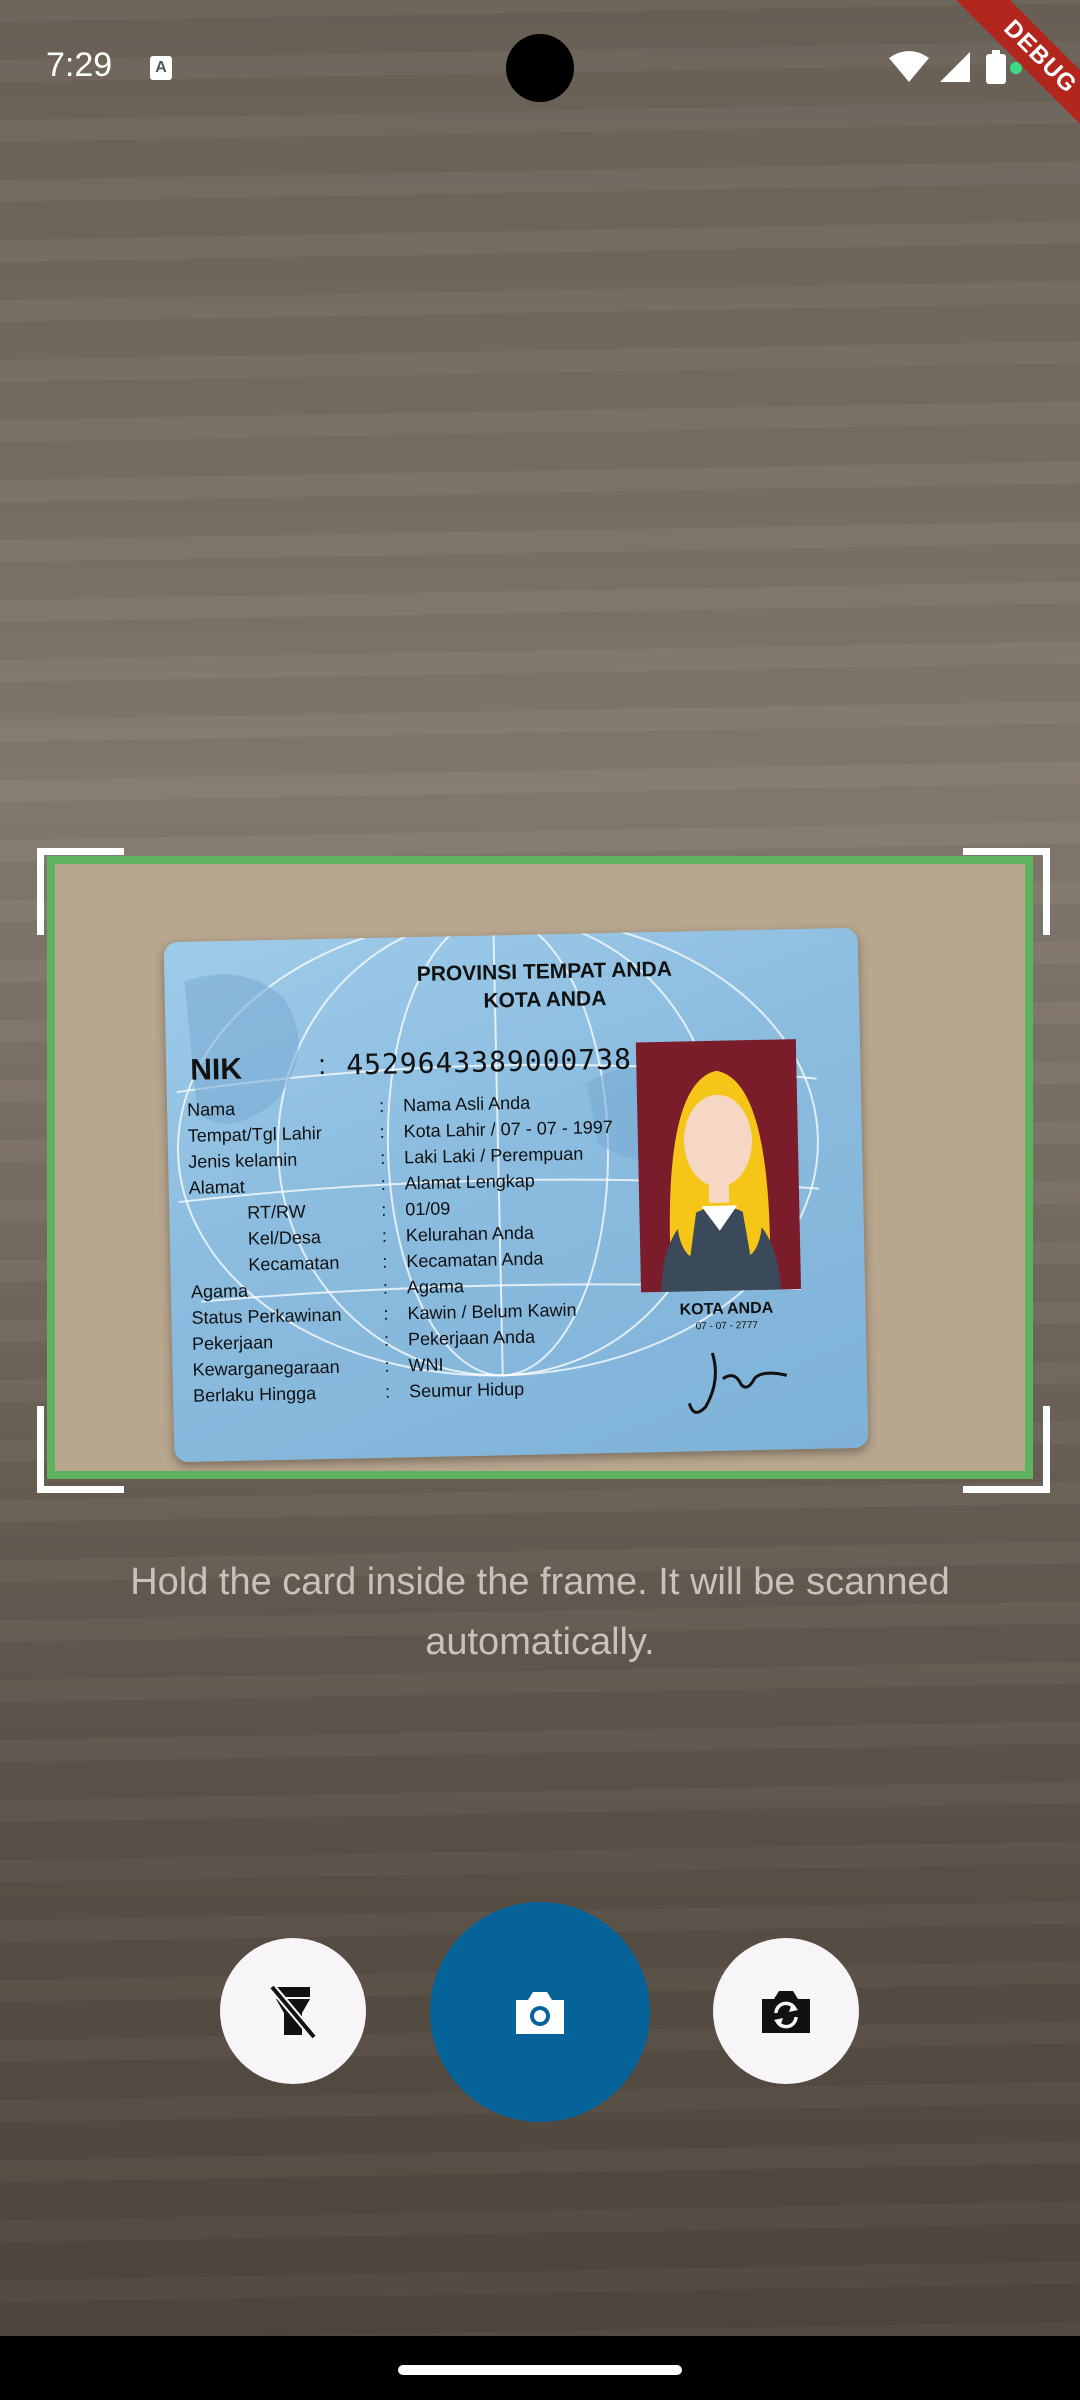 The height and width of the screenshot is (2400, 1080). Describe the element at coordinates (475, 1260) in the screenshot. I see `field-value: Kecamatan Anda` at that location.